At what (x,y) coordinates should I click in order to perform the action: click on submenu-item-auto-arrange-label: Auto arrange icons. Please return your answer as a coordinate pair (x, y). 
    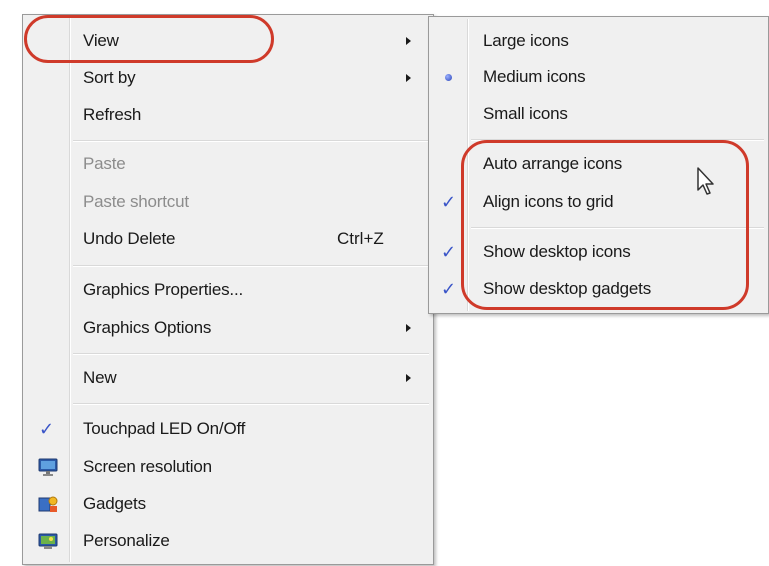
    Looking at the image, I should click on (553, 163).